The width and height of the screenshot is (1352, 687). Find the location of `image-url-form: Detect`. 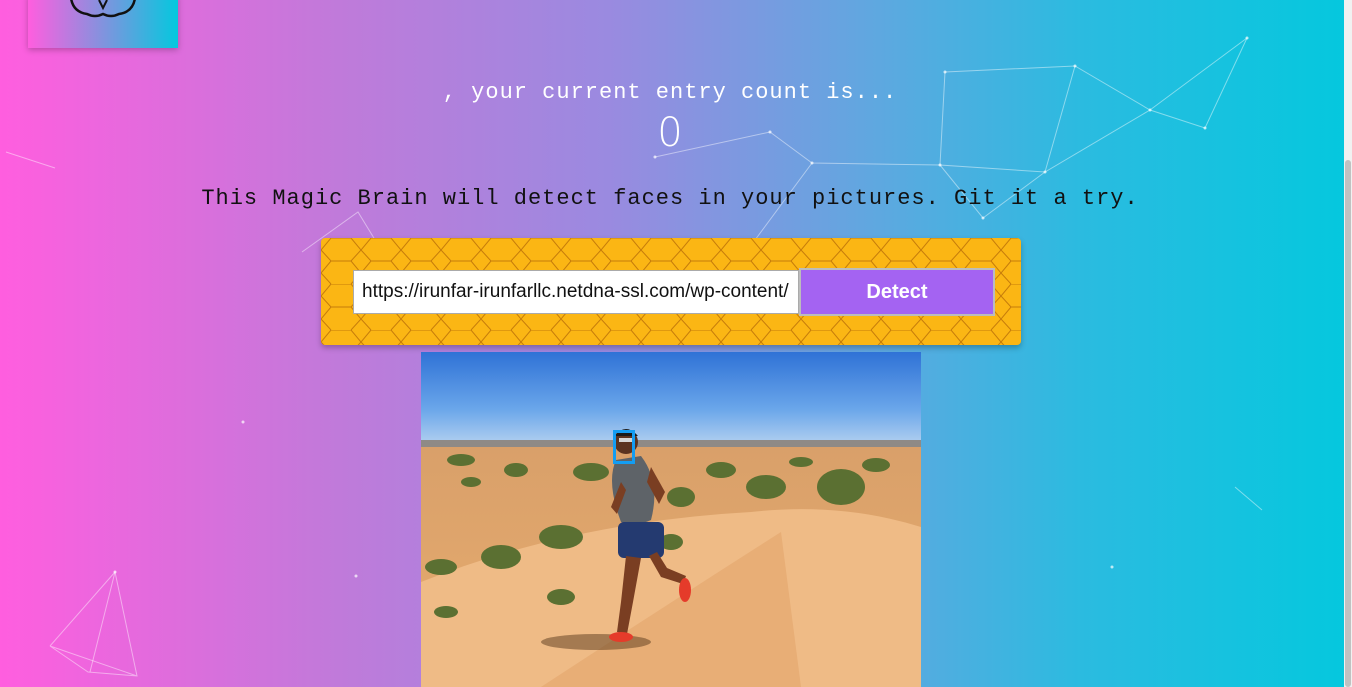

image-url-form: Detect is located at coordinates (671, 291).